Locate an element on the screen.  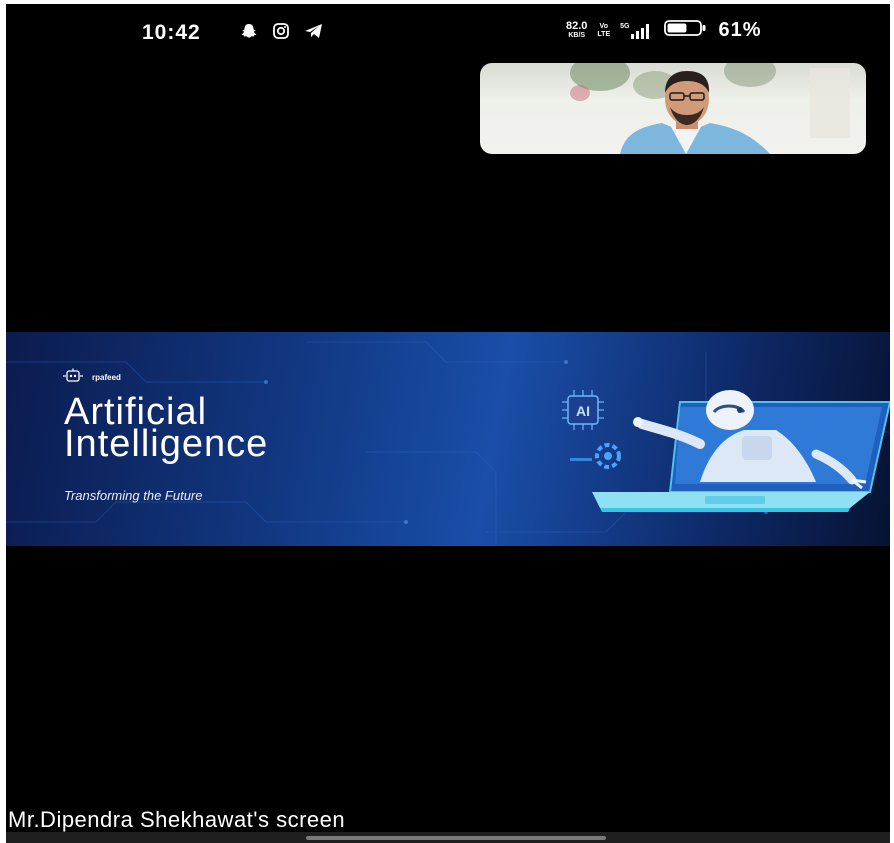
status-time: 10:42 is located at coordinates (171, 32).